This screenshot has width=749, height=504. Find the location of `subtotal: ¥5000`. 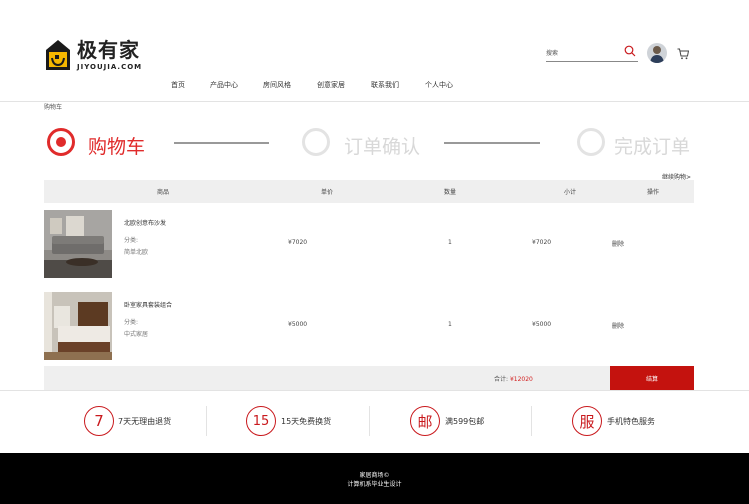

subtotal: ¥5000 is located at coordinates (542, 324).